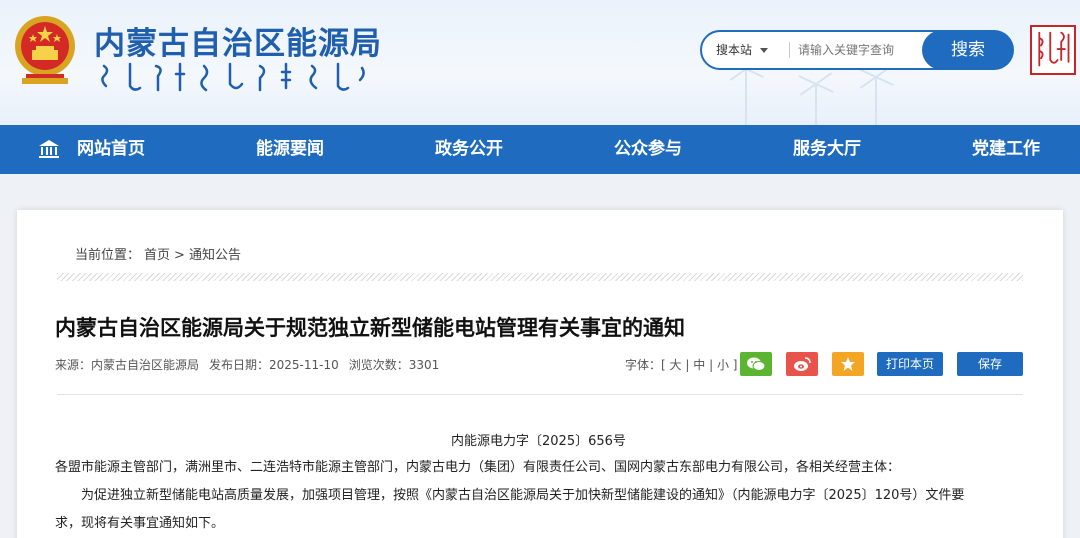 Image resolution: width=1080 pixels, height=538 pixels. I want to click on breadcrumb: 当前位置： 首页 > 通知公告, so click(160, 253).